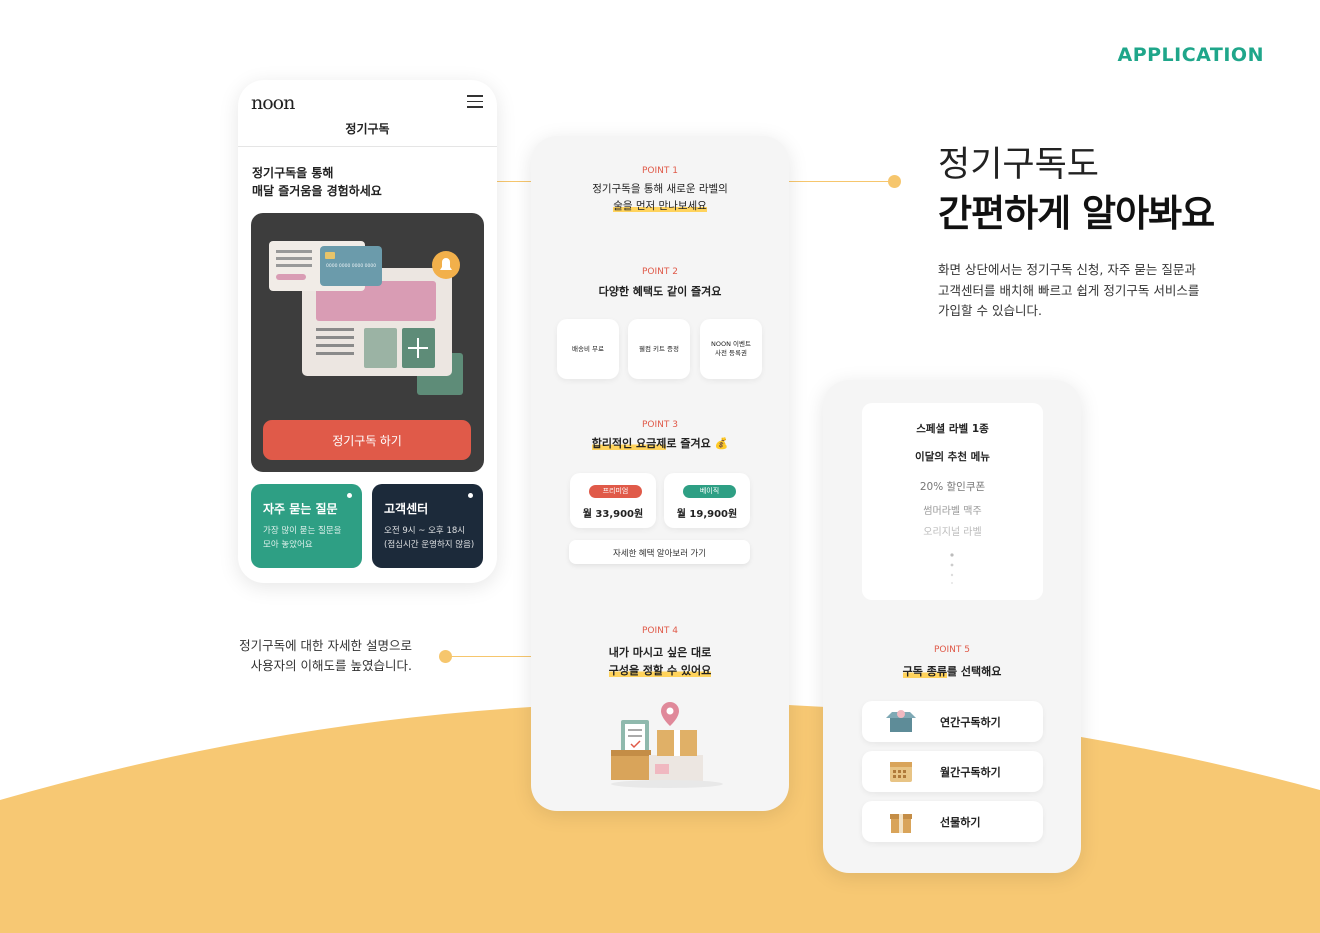 Image resolution: width=1320 pixels, height=933 pixels. I want to click on benefit-welcome-kit: 웰컴 키트 증정, so click(659, 349).